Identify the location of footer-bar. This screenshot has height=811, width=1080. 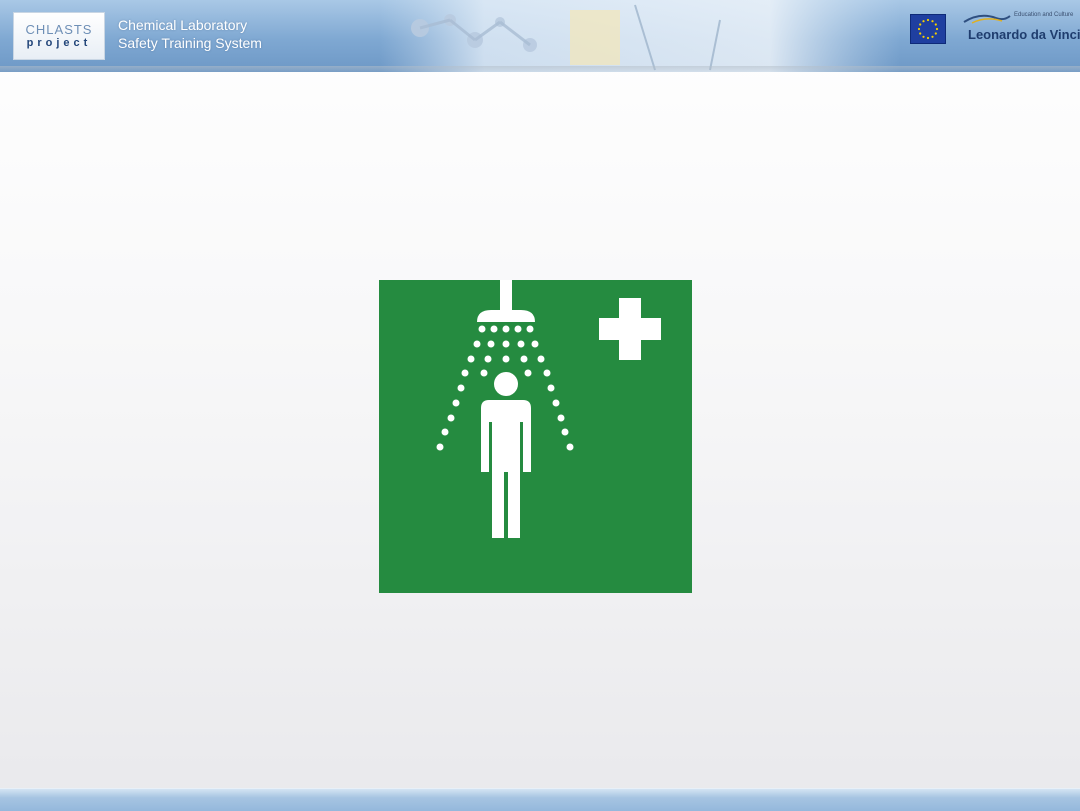
(540, 799).